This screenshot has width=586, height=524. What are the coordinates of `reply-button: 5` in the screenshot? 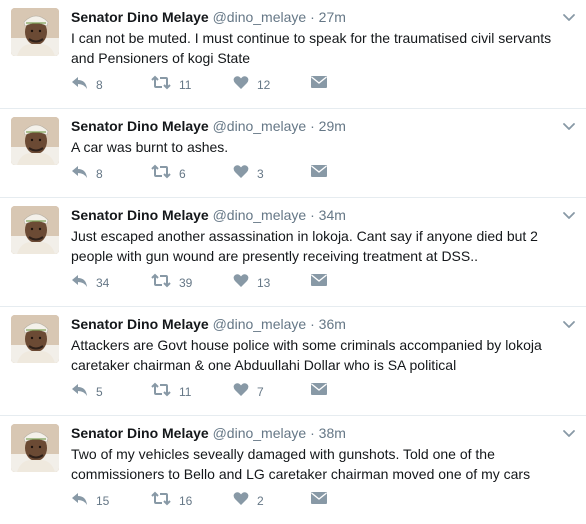 It's located at (87, 389).